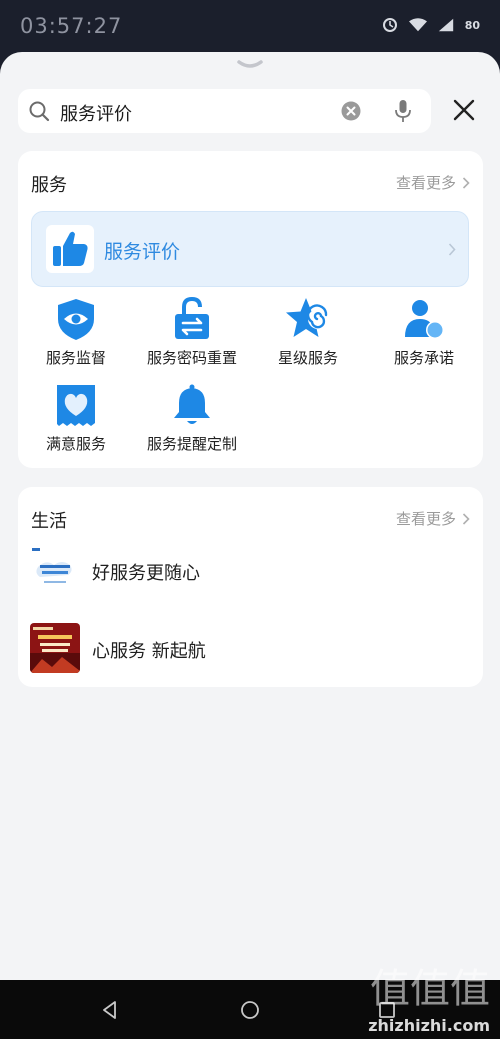 This screenshot has width=500, height=1039. I want to click on service-item-supervision: 服务监督, so click(76, 337).